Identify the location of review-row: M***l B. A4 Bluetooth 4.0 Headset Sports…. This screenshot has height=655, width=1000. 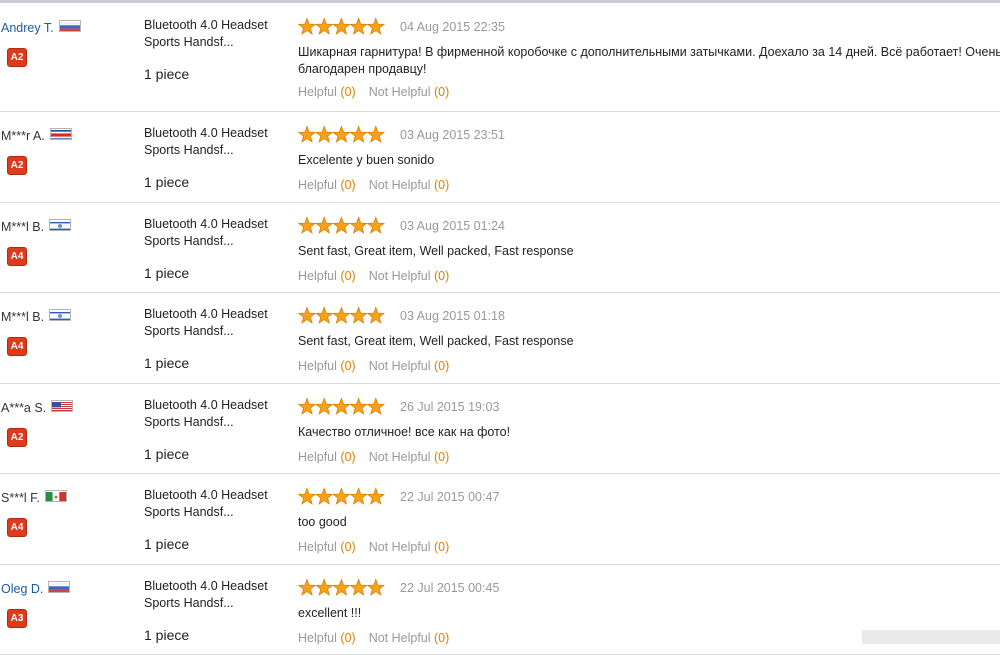
(500, 248).